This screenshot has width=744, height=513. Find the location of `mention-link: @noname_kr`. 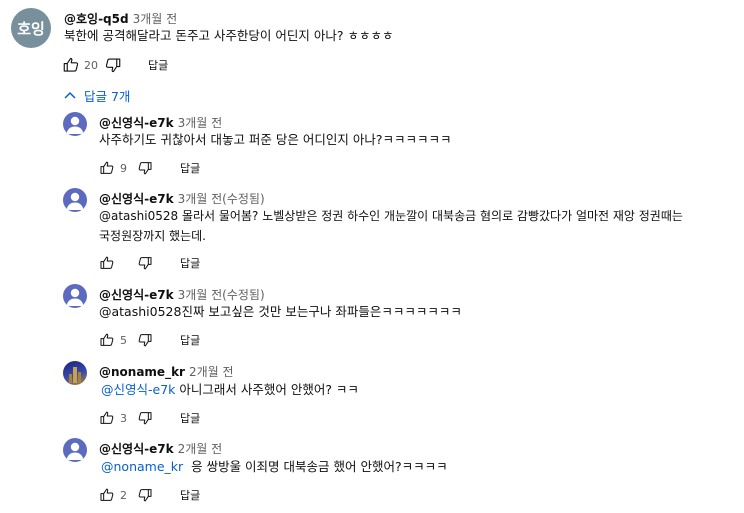

mention-link: @noname_kr is located at coordinates (142, 466).